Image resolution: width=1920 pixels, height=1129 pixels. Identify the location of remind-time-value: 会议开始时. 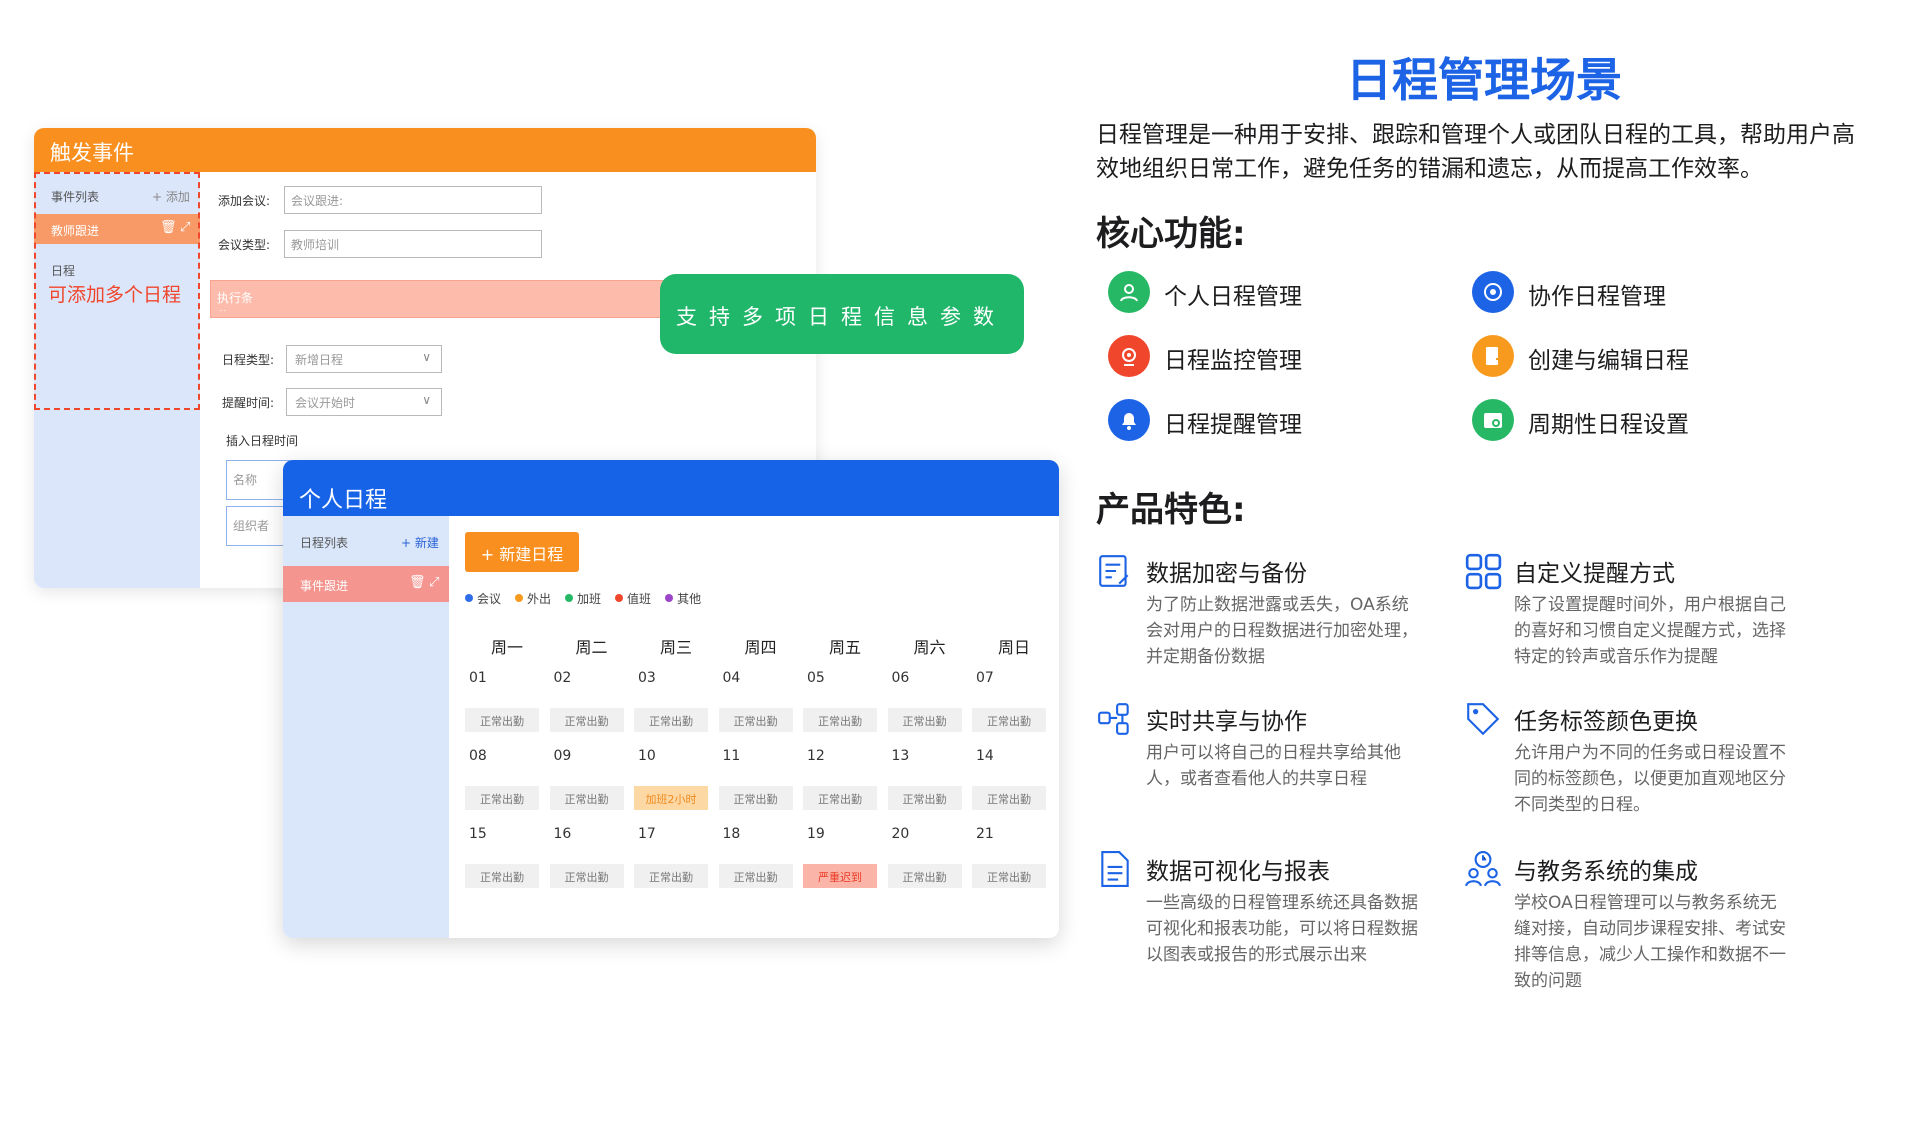
(325, 403).